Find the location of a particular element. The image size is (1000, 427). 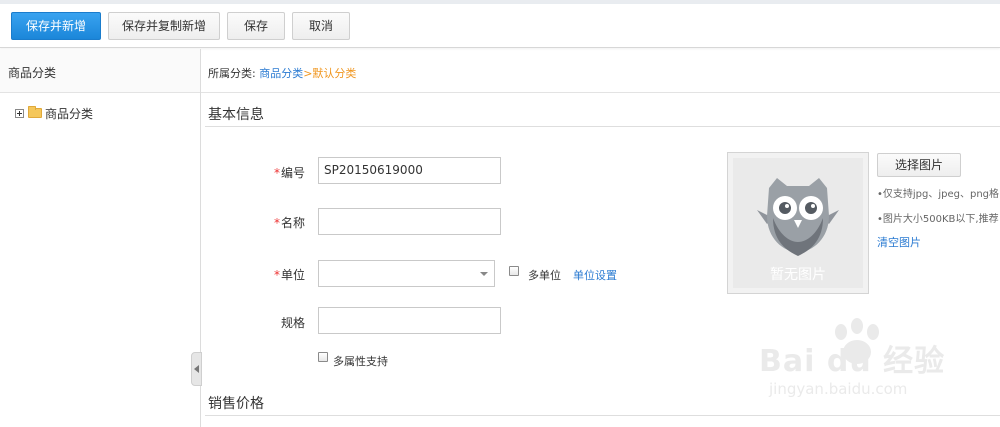

section-title-basic-info: 基本信息 is located at coordinates (236, 115).